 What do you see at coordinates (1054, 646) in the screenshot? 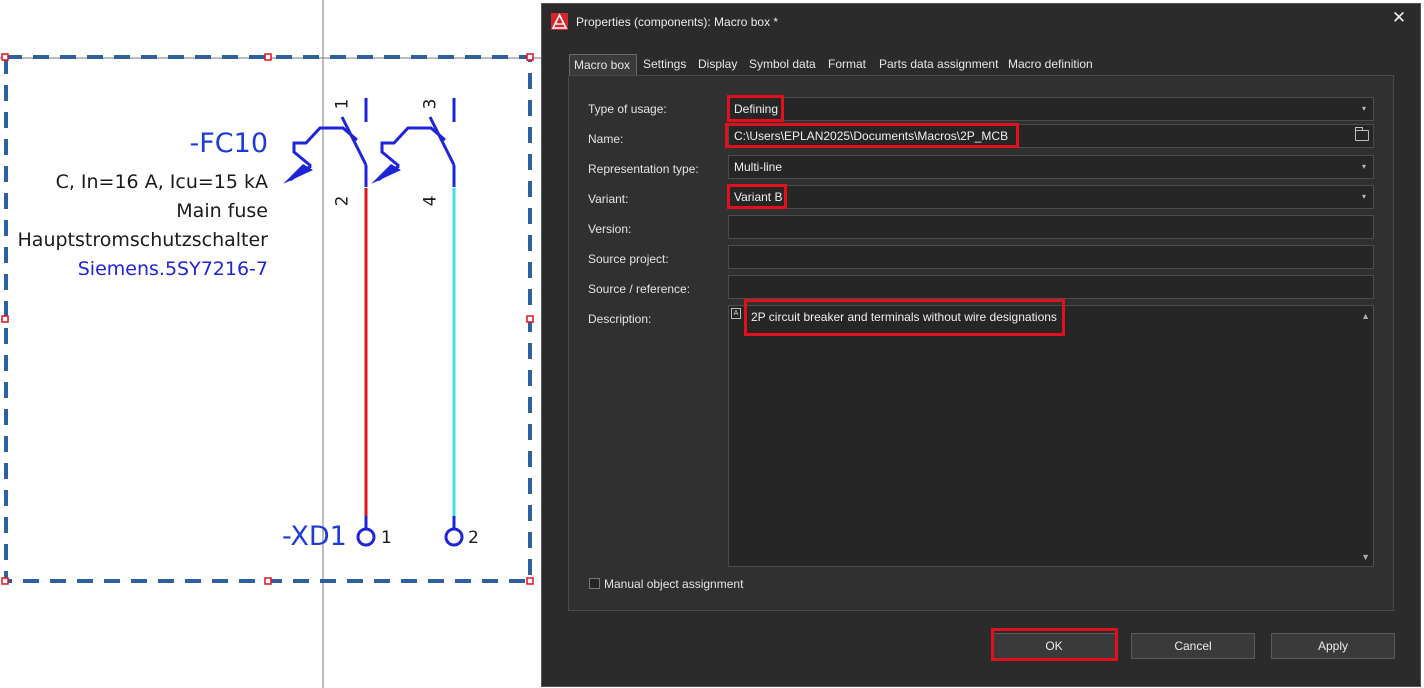
I see `ok-button: OK` at bounding box center [1054, 646].